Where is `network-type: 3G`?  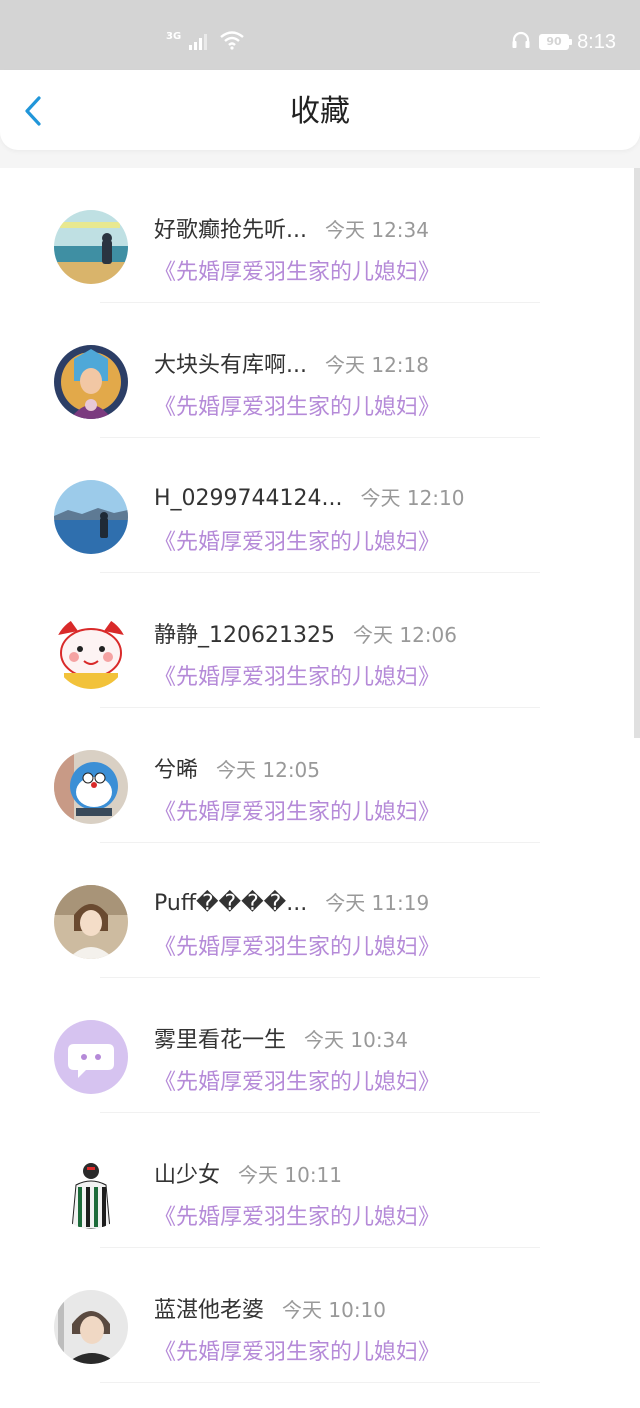
network-type: 3G is located at coordinates (174, 36).